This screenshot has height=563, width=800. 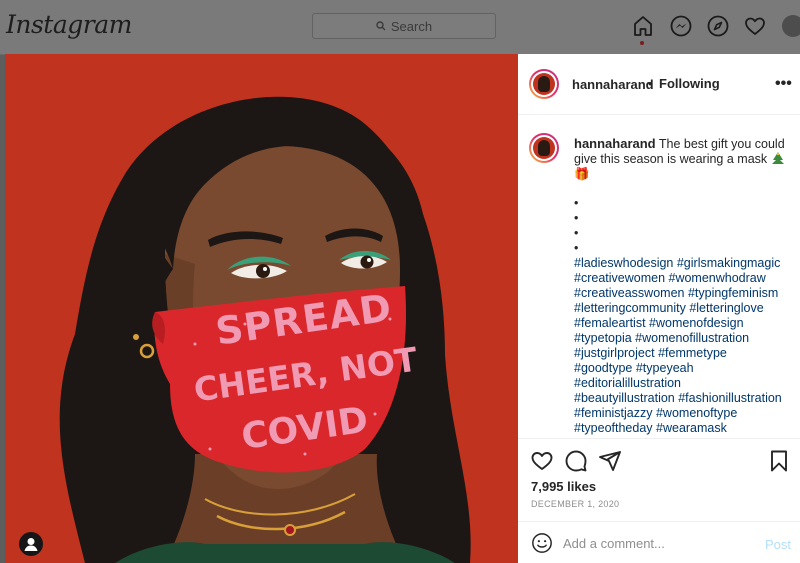 I want to click on comment-input, so click(x=653, y=543).